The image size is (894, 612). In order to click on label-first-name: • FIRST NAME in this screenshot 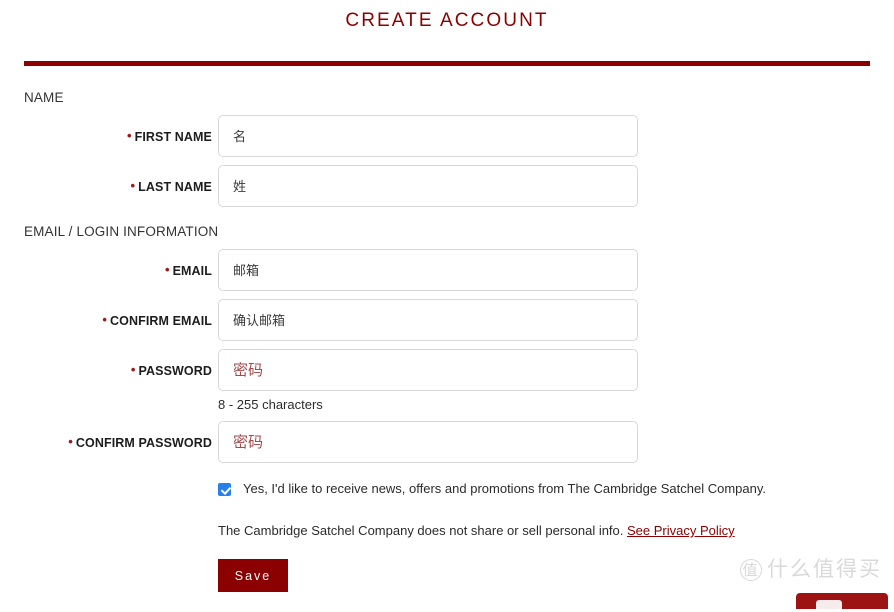, I will do `click(106, 129)`.